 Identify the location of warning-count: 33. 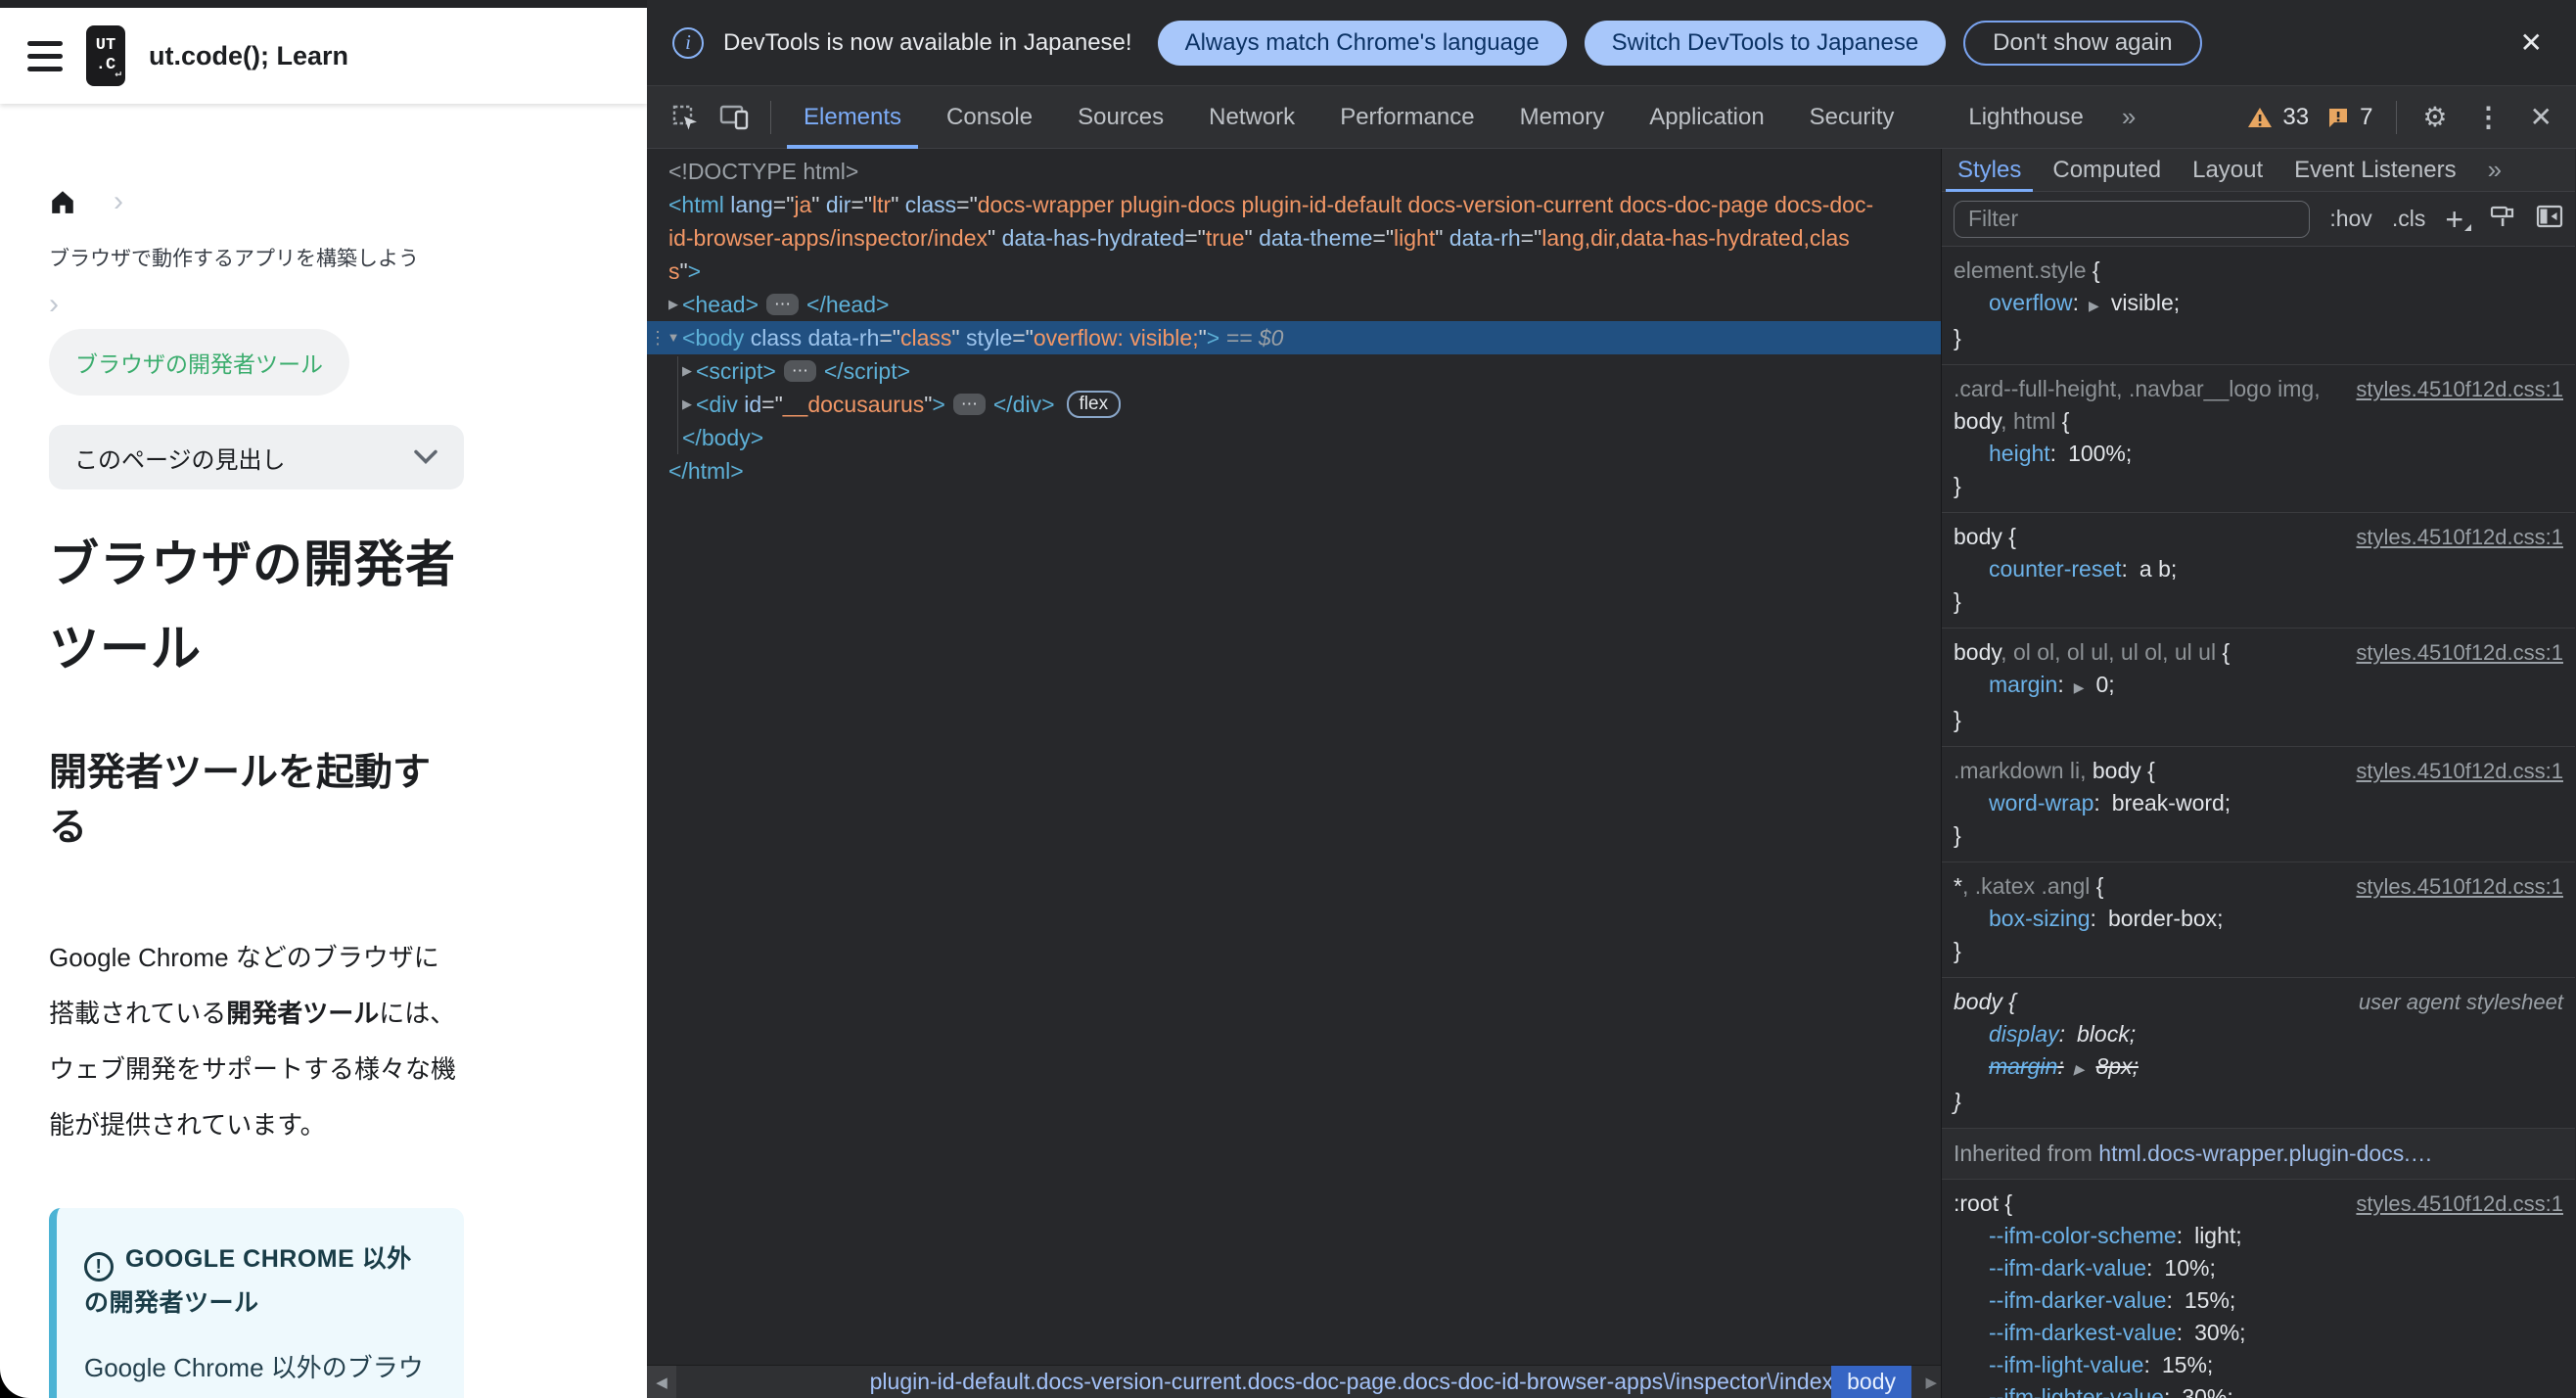
(2295, 117).